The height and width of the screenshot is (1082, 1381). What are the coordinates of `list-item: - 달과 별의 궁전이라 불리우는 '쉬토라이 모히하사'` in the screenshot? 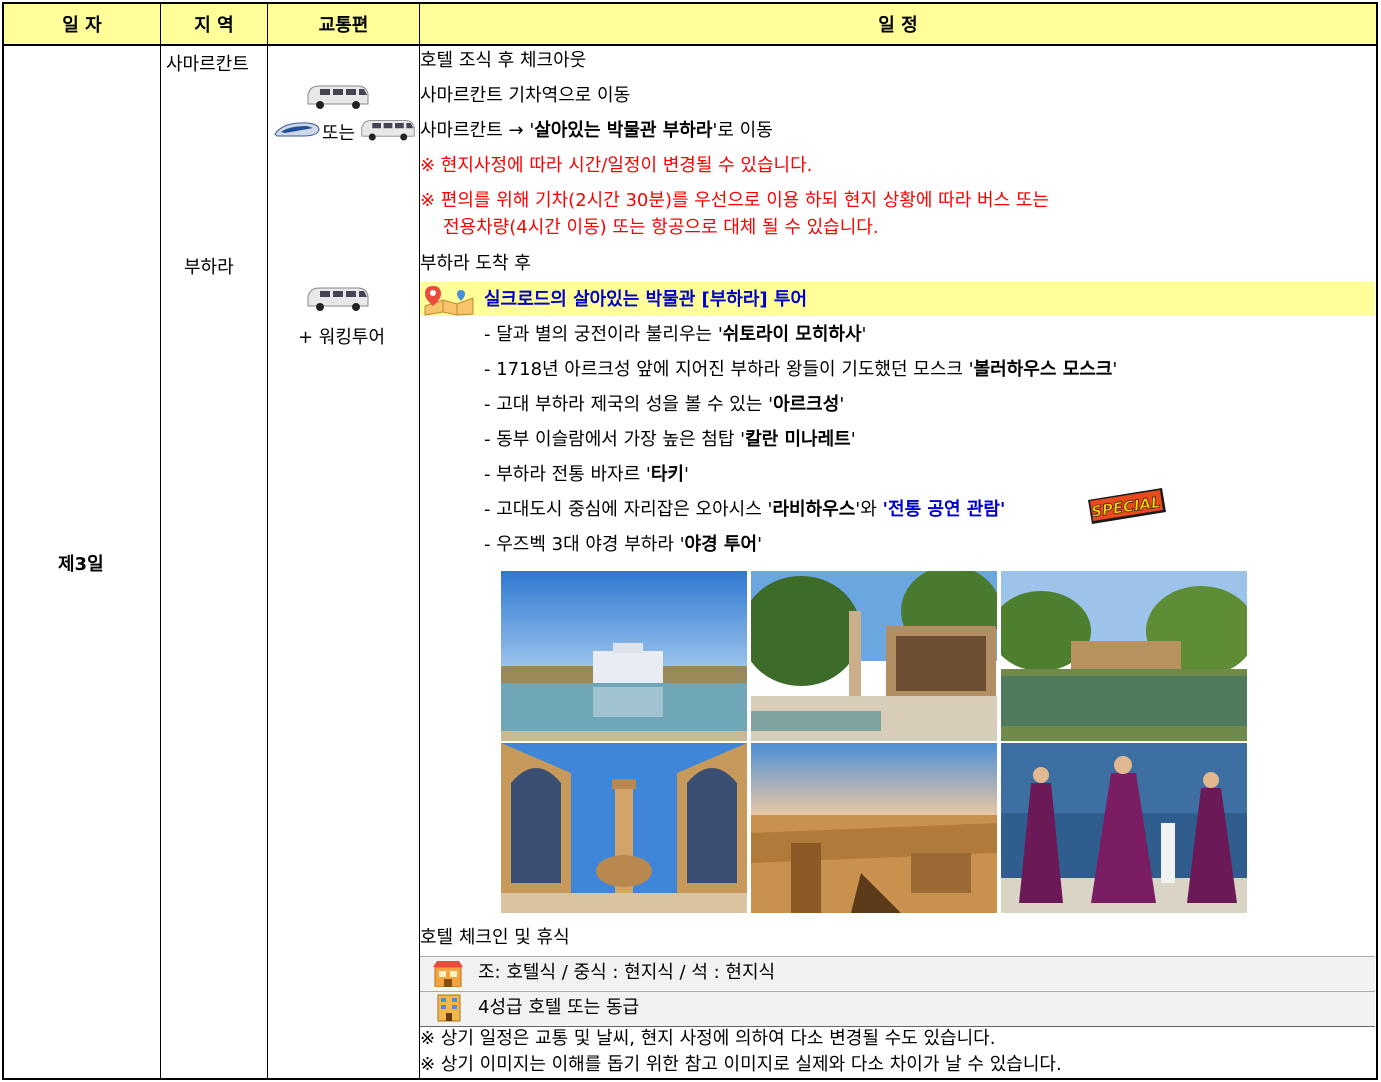 It's located at (675, 334).